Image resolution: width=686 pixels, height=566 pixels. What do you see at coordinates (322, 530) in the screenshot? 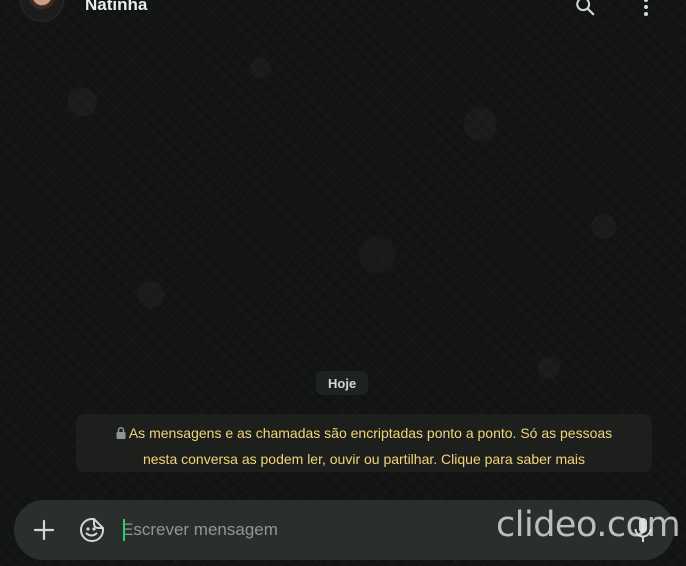
I see `message-input` at bounding box center [322, 530].